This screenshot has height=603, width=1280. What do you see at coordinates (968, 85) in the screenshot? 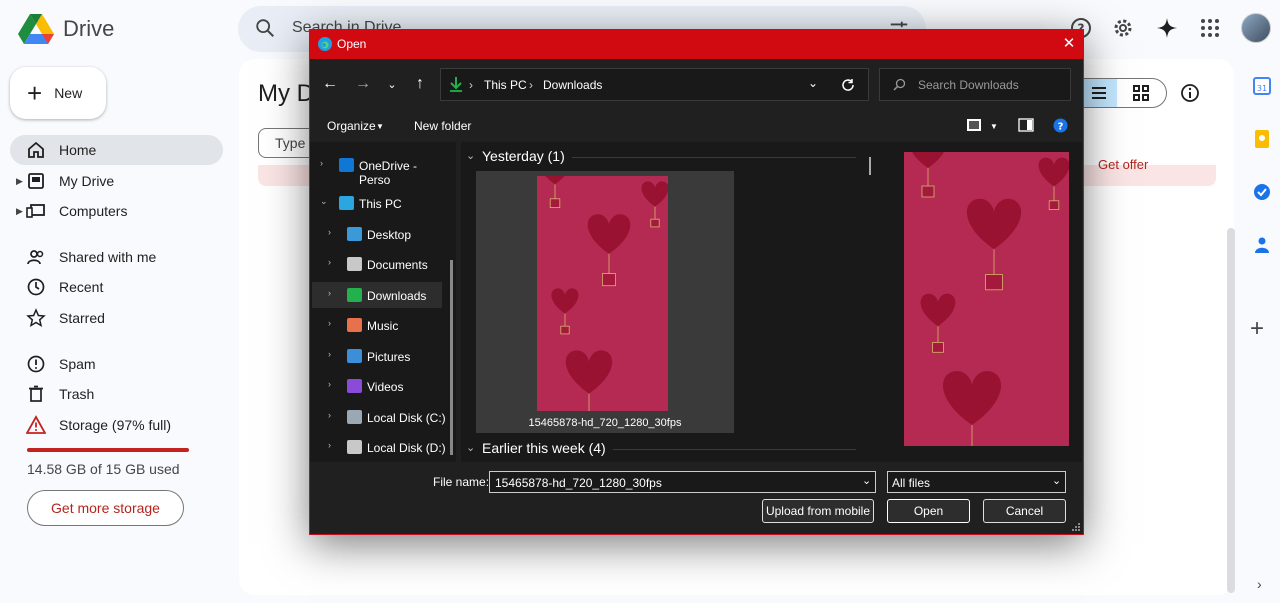
I see `search-downloads-input: Search Downloads` at bounding box center [968, 85].